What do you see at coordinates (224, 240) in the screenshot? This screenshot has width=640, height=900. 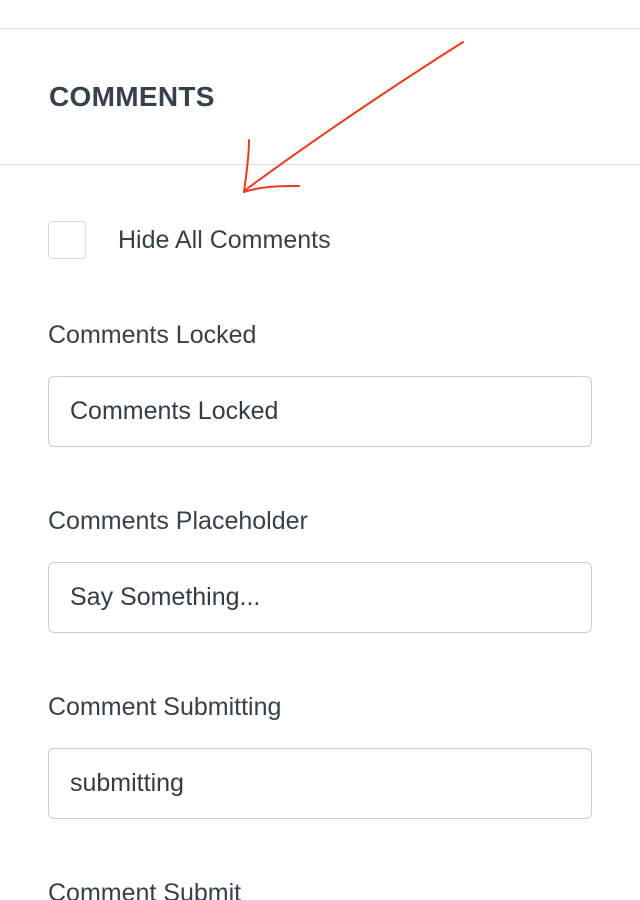 I see `hide-all-comments-label: Hide All Comments` at bounding box center [224, 240].